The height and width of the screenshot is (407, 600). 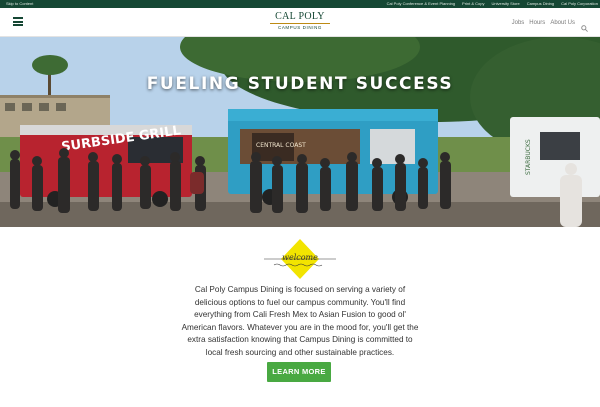 What do you see at coordinates (421, 4) in the screenshot?
I see `utility-link-conference: Cal Poly Conference & Event Planning` at bounding box center [421, 4].